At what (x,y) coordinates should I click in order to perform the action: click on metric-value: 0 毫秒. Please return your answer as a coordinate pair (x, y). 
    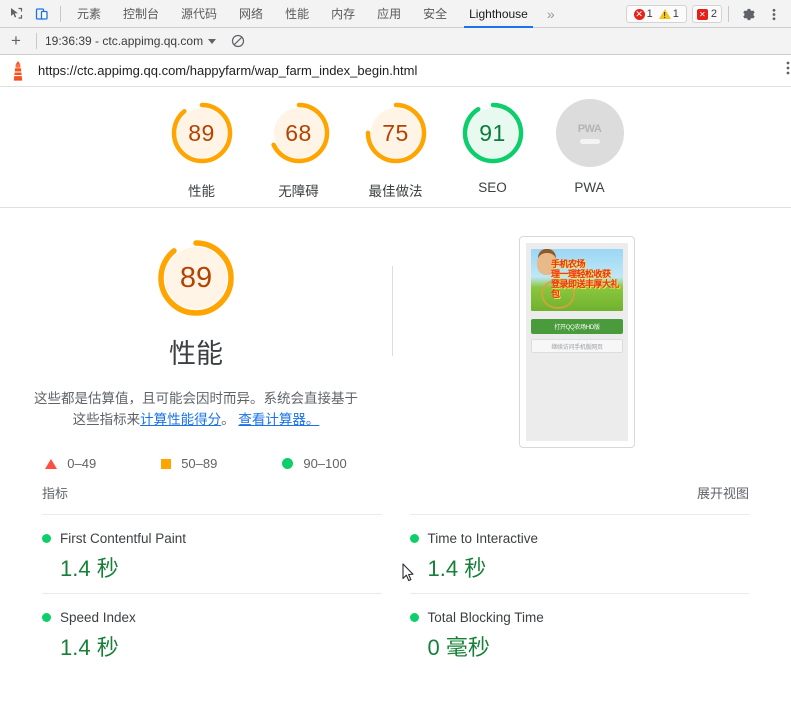
    Looking at the image, I should click on (458, 647).